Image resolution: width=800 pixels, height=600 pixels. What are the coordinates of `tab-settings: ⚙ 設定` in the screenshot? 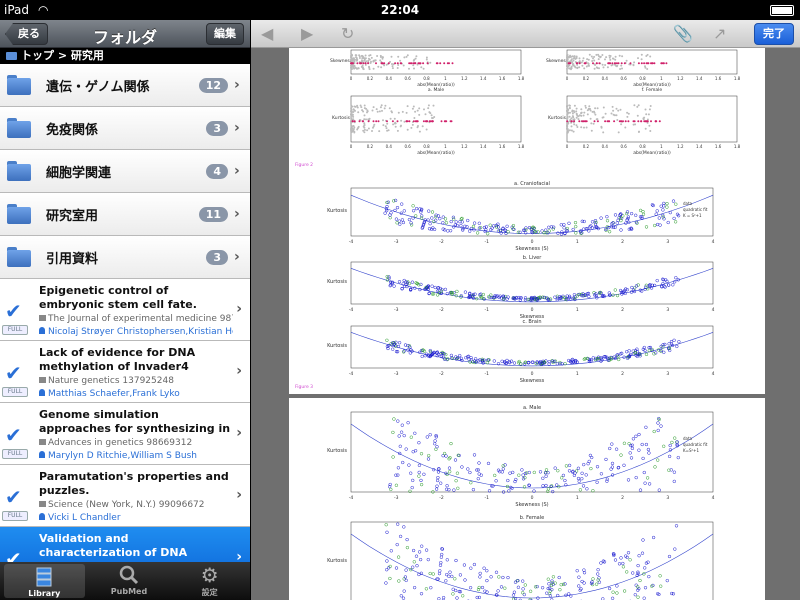 It's located at (209, 581).